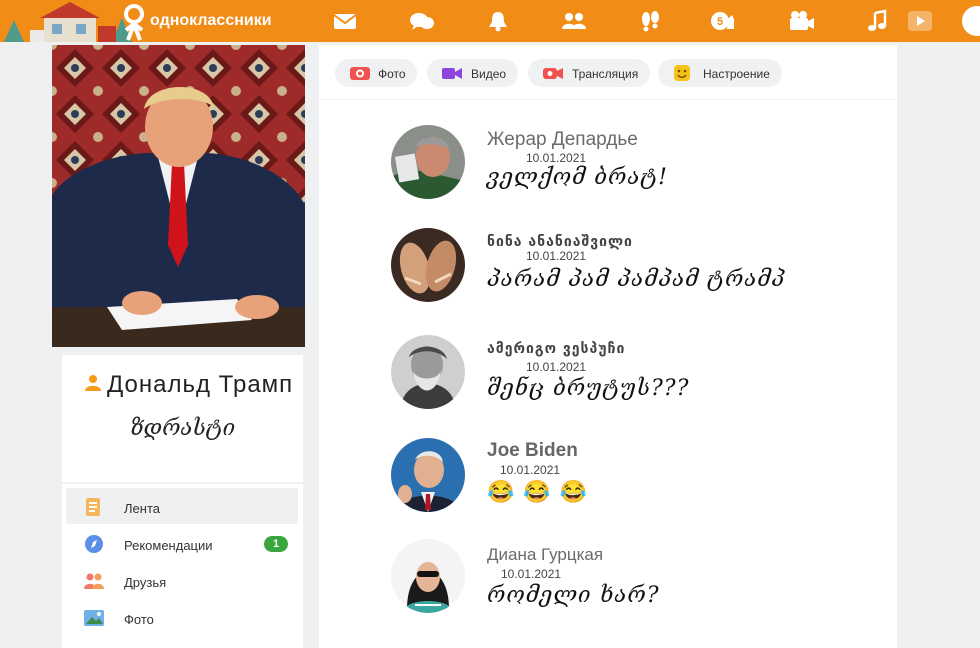 This screenshot has width=980, height=648. I want to click on menu-item-photo: Фото, so click(182, 617).